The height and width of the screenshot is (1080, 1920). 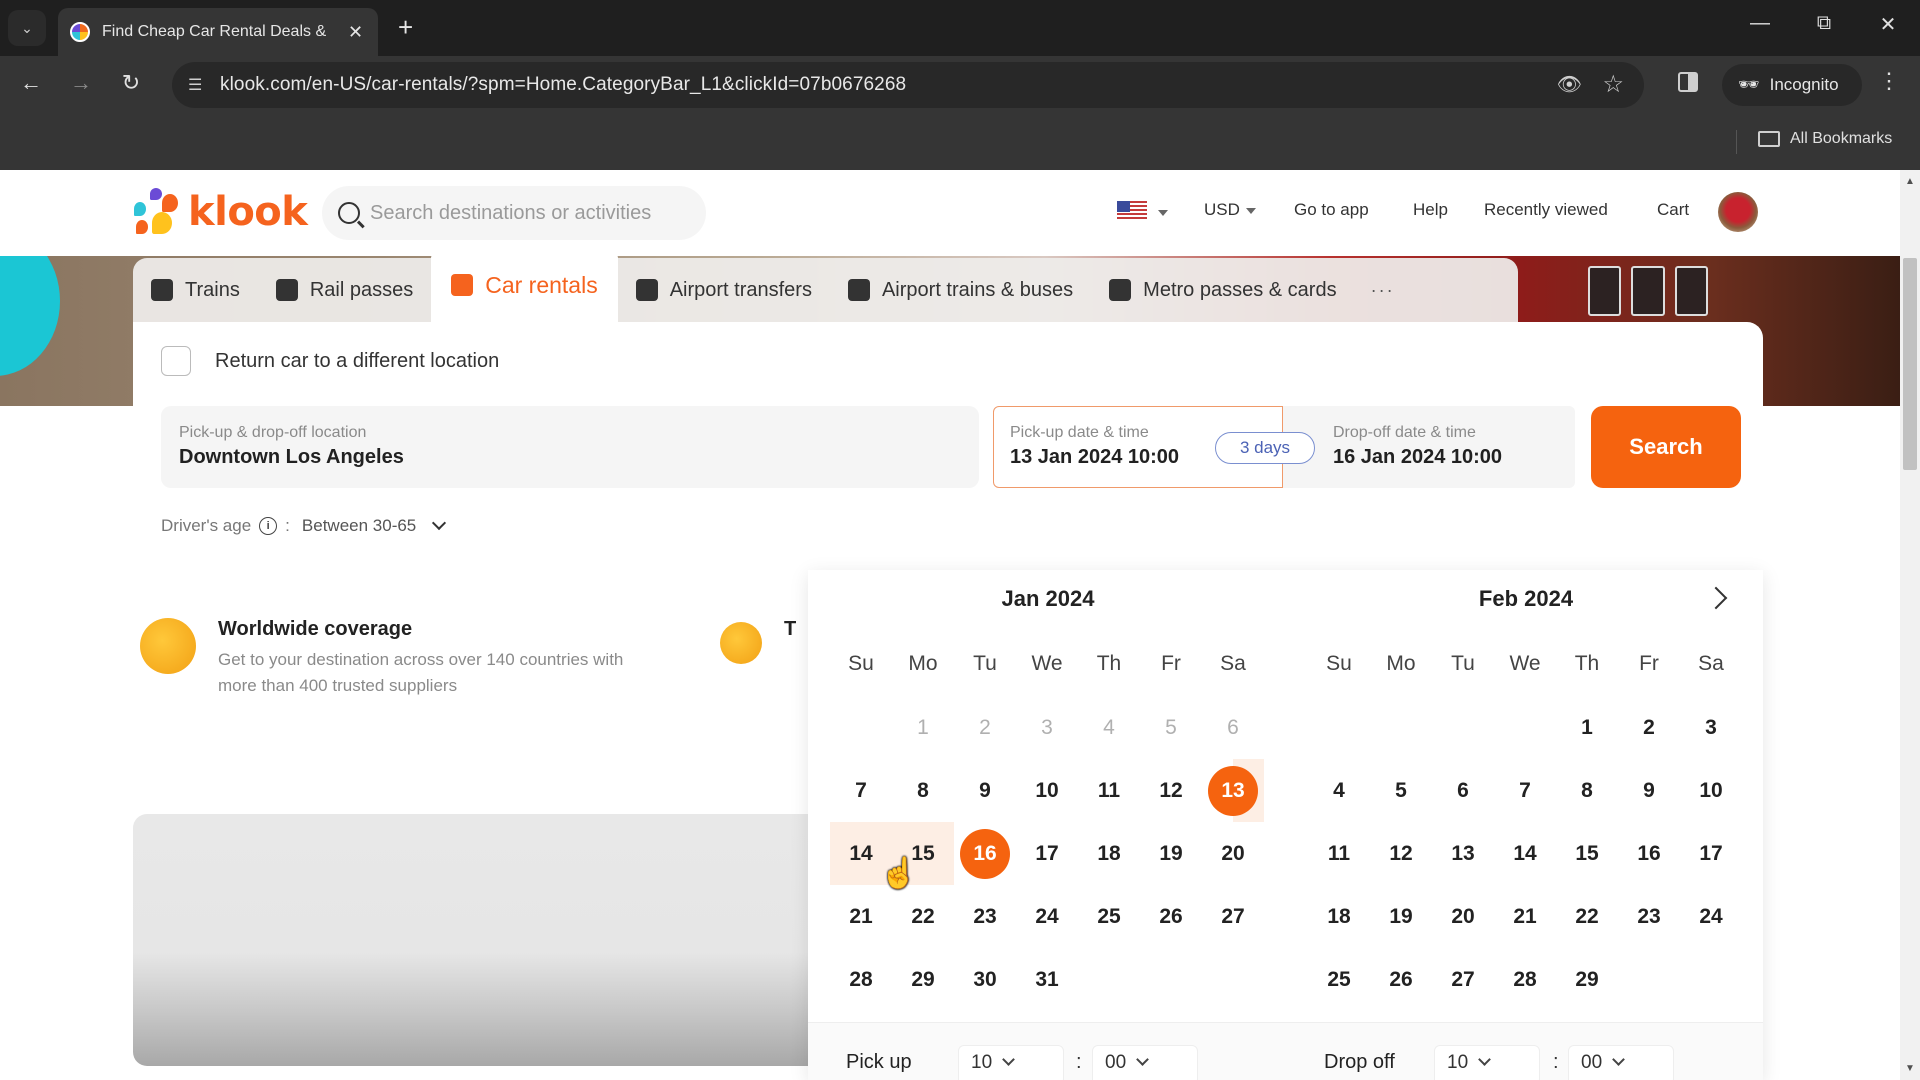 What do you see at coordinates (1429, 447) in the screenshot?
I see `dropoff-datetime-field: Drop-off date & time 16 Jan 2024 10:00` at bounding box center [1429, 447].